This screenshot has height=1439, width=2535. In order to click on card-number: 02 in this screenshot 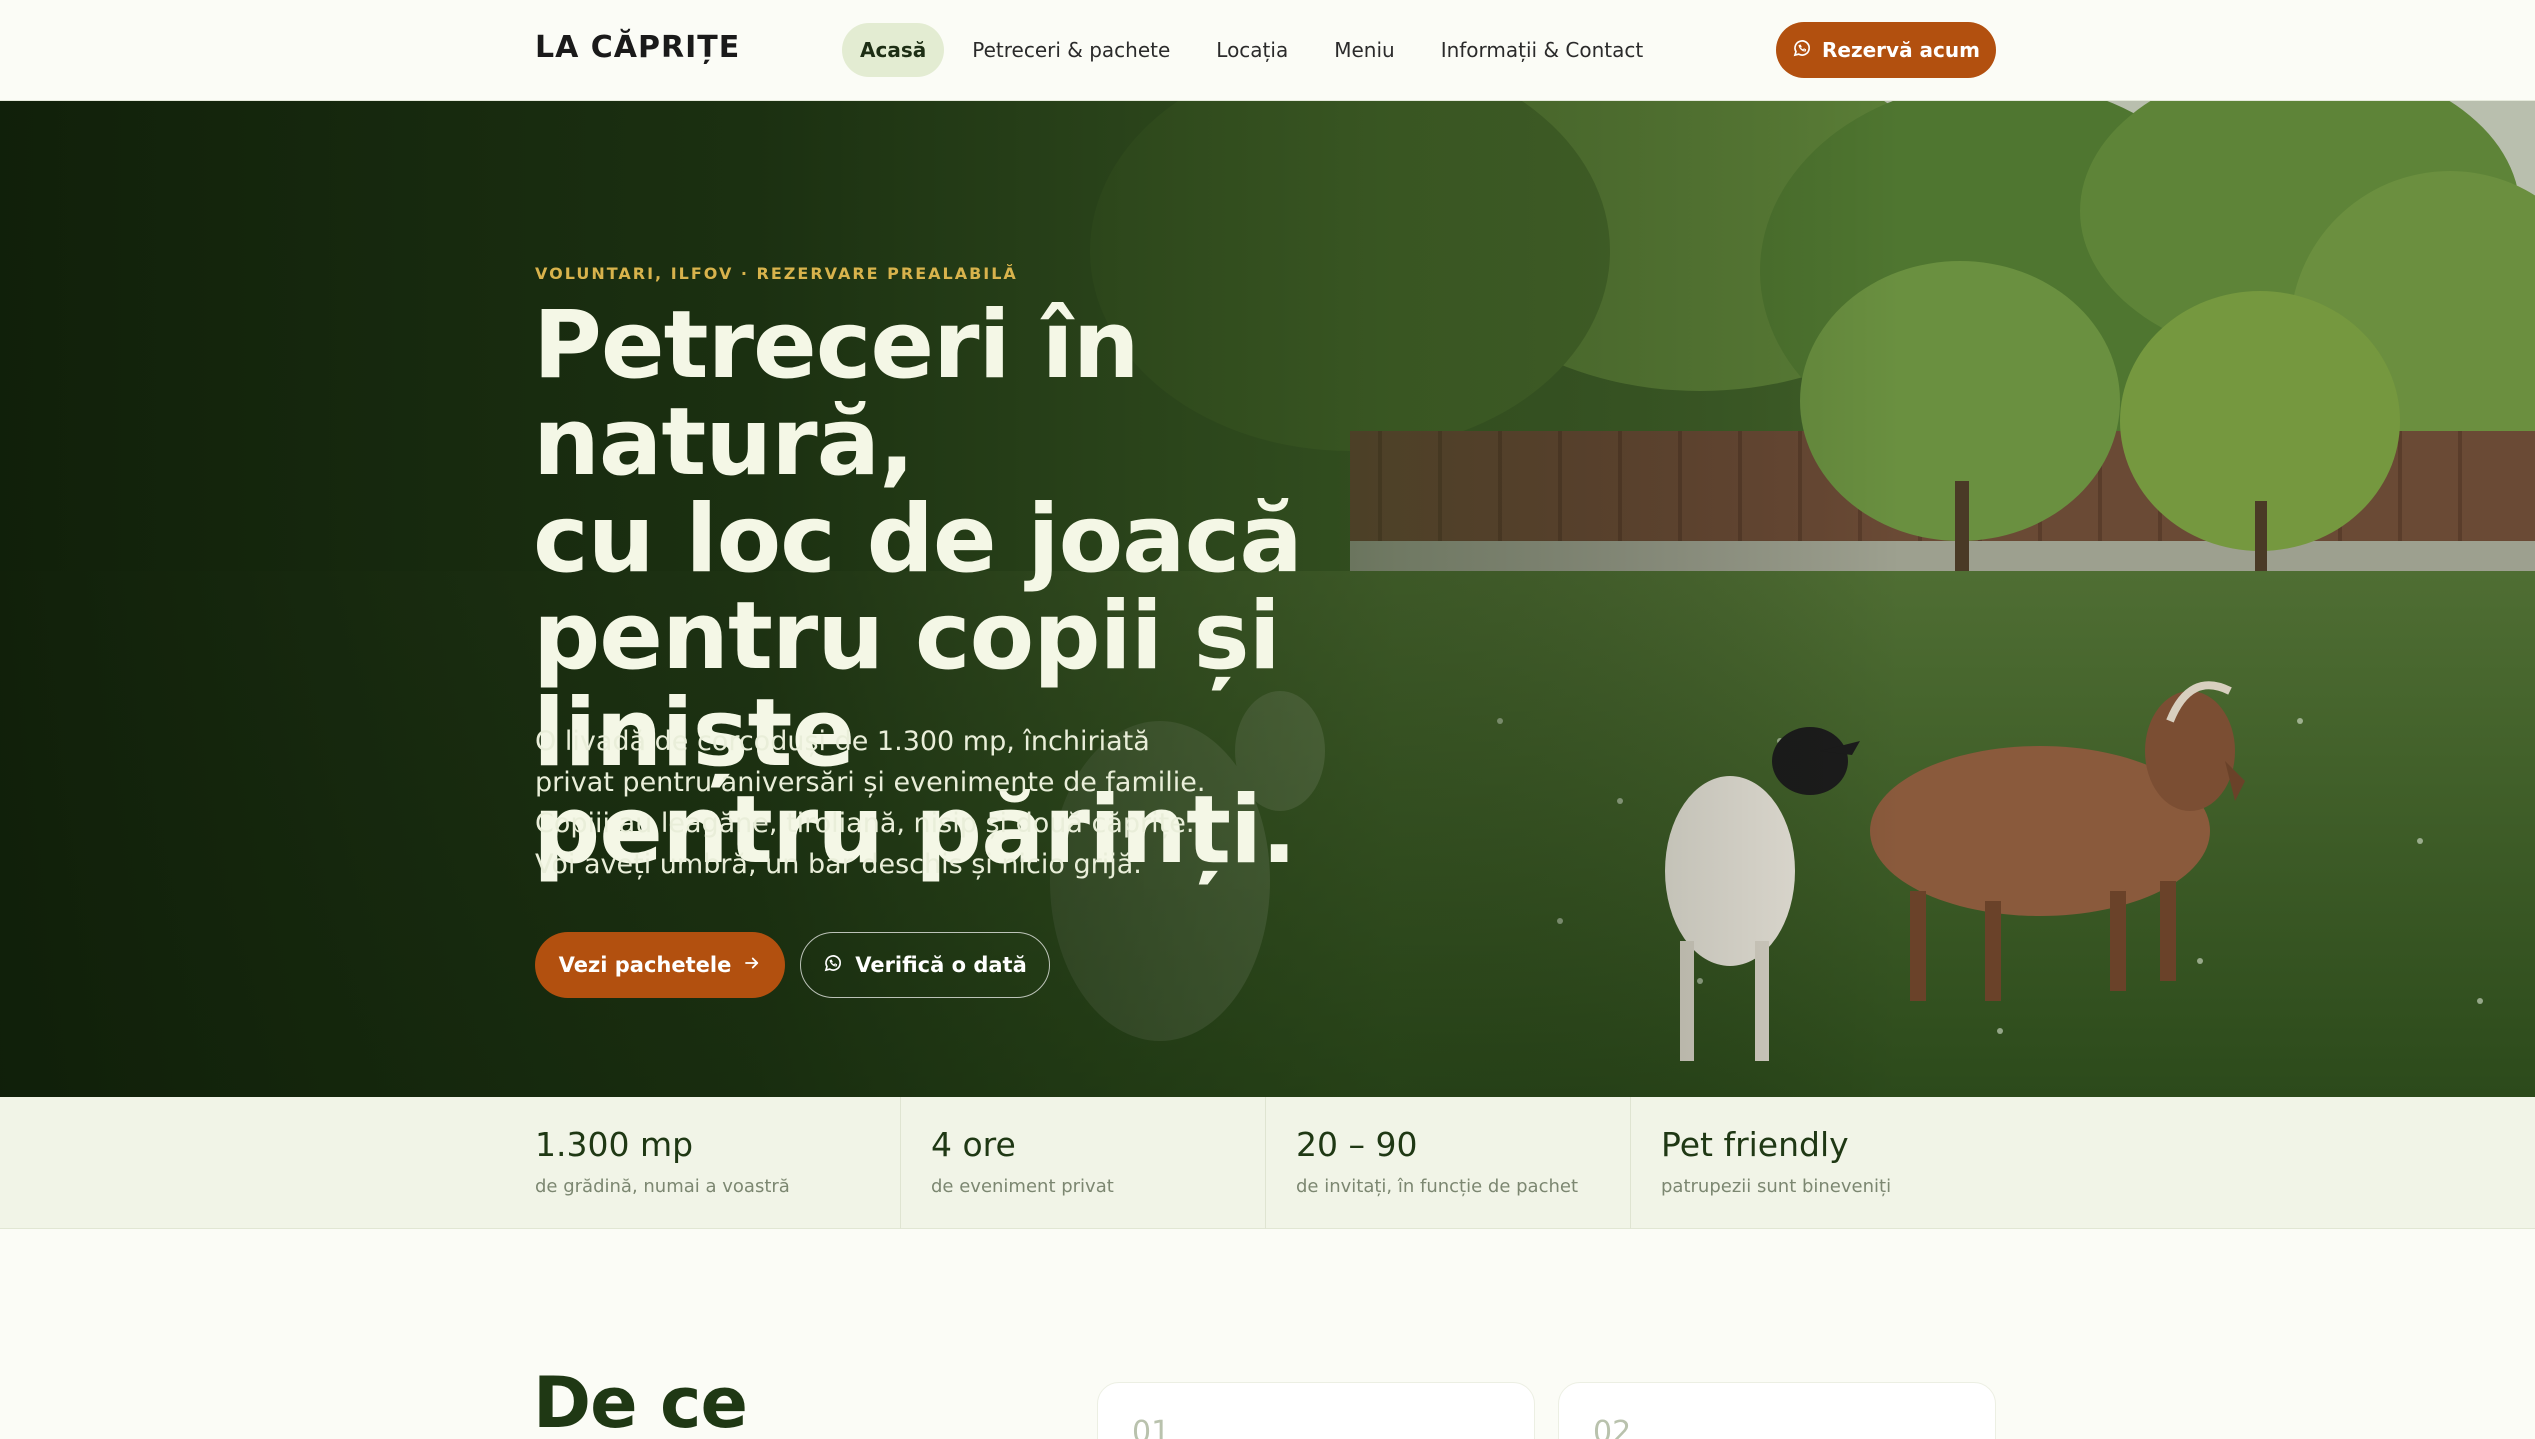, I will do `click(1612, 1427)`.